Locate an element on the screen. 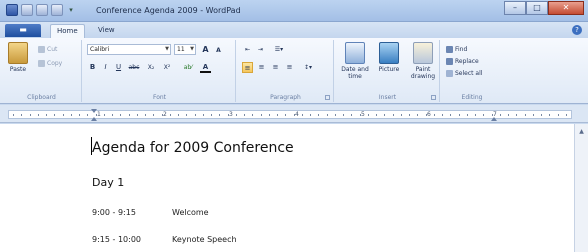 This screenshot has height=252, width=588. align-left-icon: ≡ is located at coordinates (247, 67).